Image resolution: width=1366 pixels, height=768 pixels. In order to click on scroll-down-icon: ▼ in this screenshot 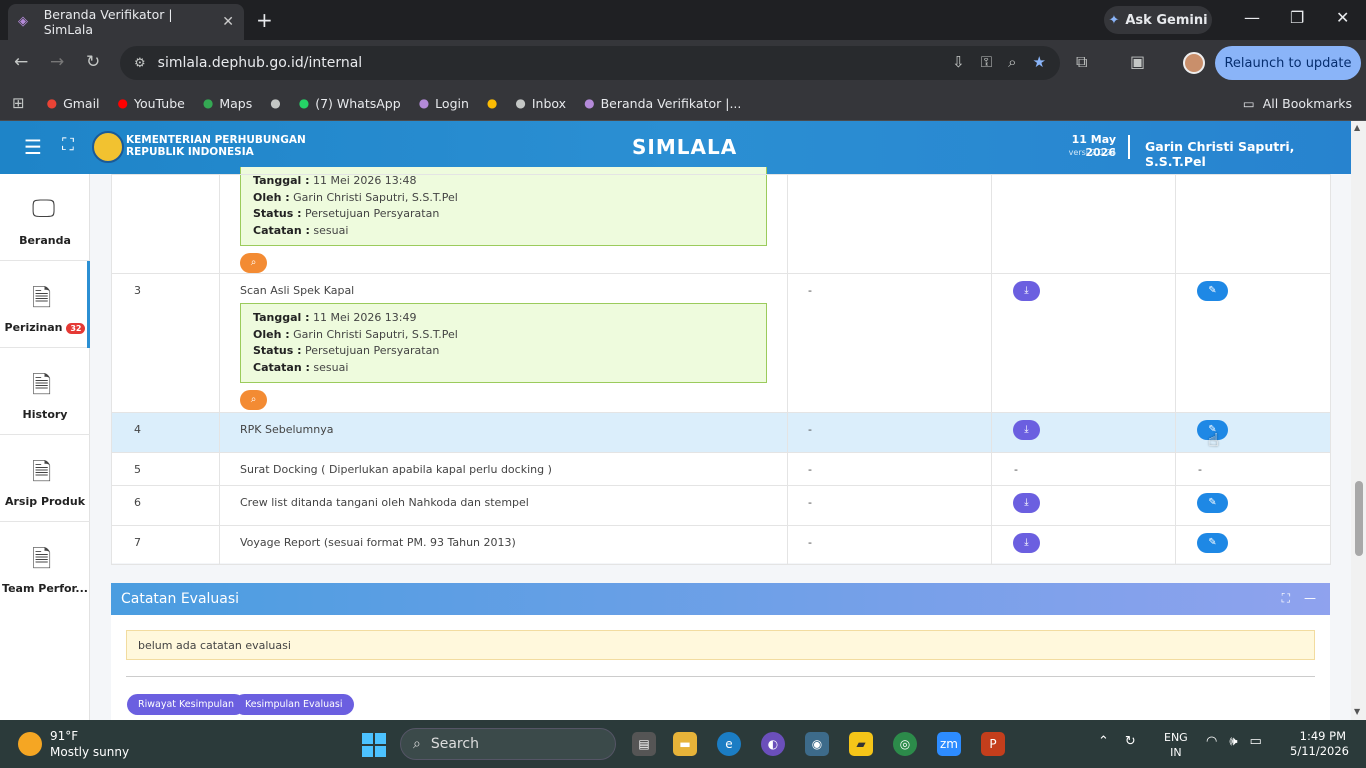, I will do `click(1357, 711)`.